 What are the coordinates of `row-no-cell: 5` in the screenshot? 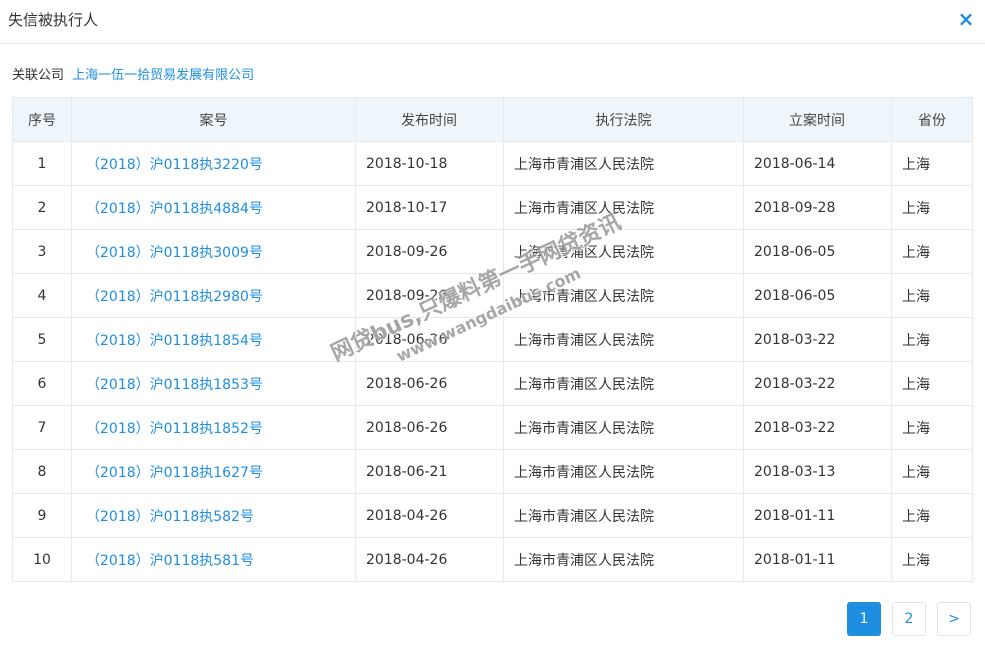 It's located at (42, 339).